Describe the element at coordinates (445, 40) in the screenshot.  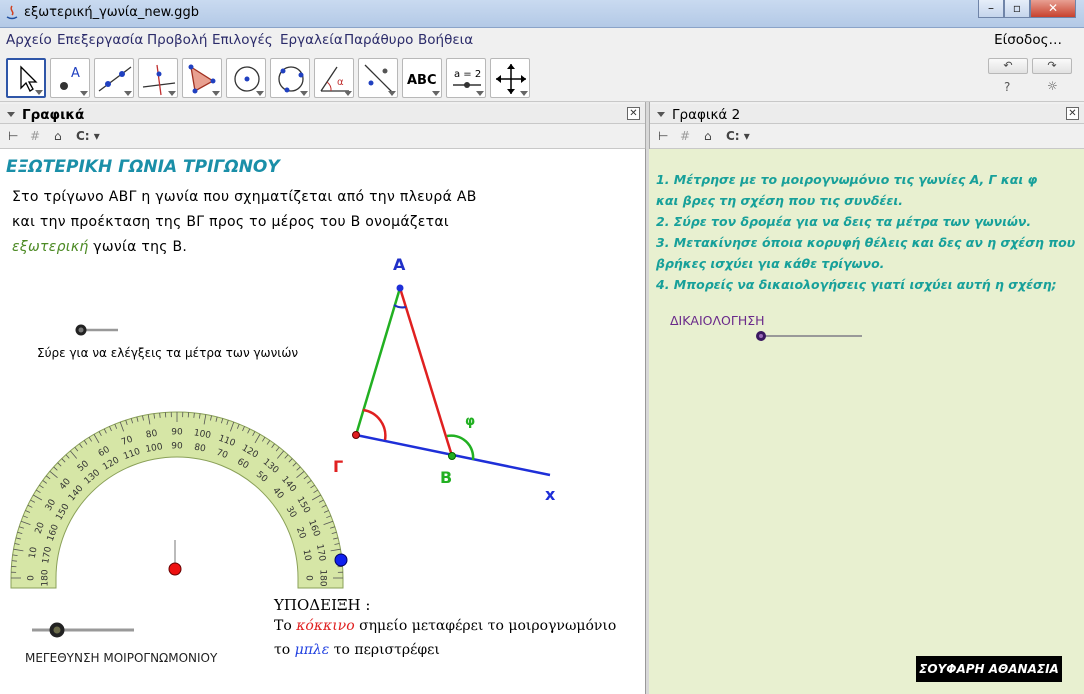
I see `menu-help: Βοήθεια` at that location.